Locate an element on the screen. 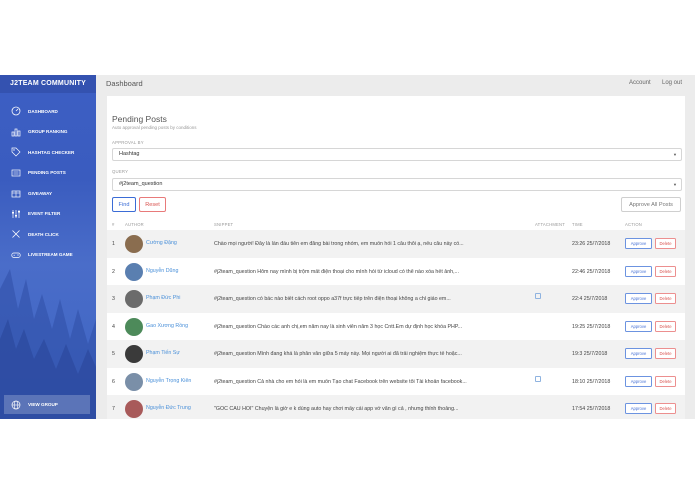 The image size is (695, 494). row-number: 5 is located at coordinates (113, 354).